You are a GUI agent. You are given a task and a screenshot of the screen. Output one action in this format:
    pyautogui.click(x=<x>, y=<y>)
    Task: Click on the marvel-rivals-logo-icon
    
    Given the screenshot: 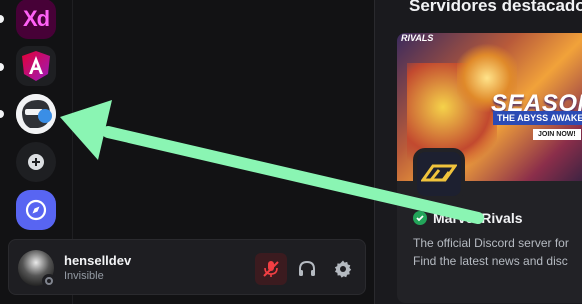 What is the action you would take?
    pyautogui.click(x=439, y=173)
    